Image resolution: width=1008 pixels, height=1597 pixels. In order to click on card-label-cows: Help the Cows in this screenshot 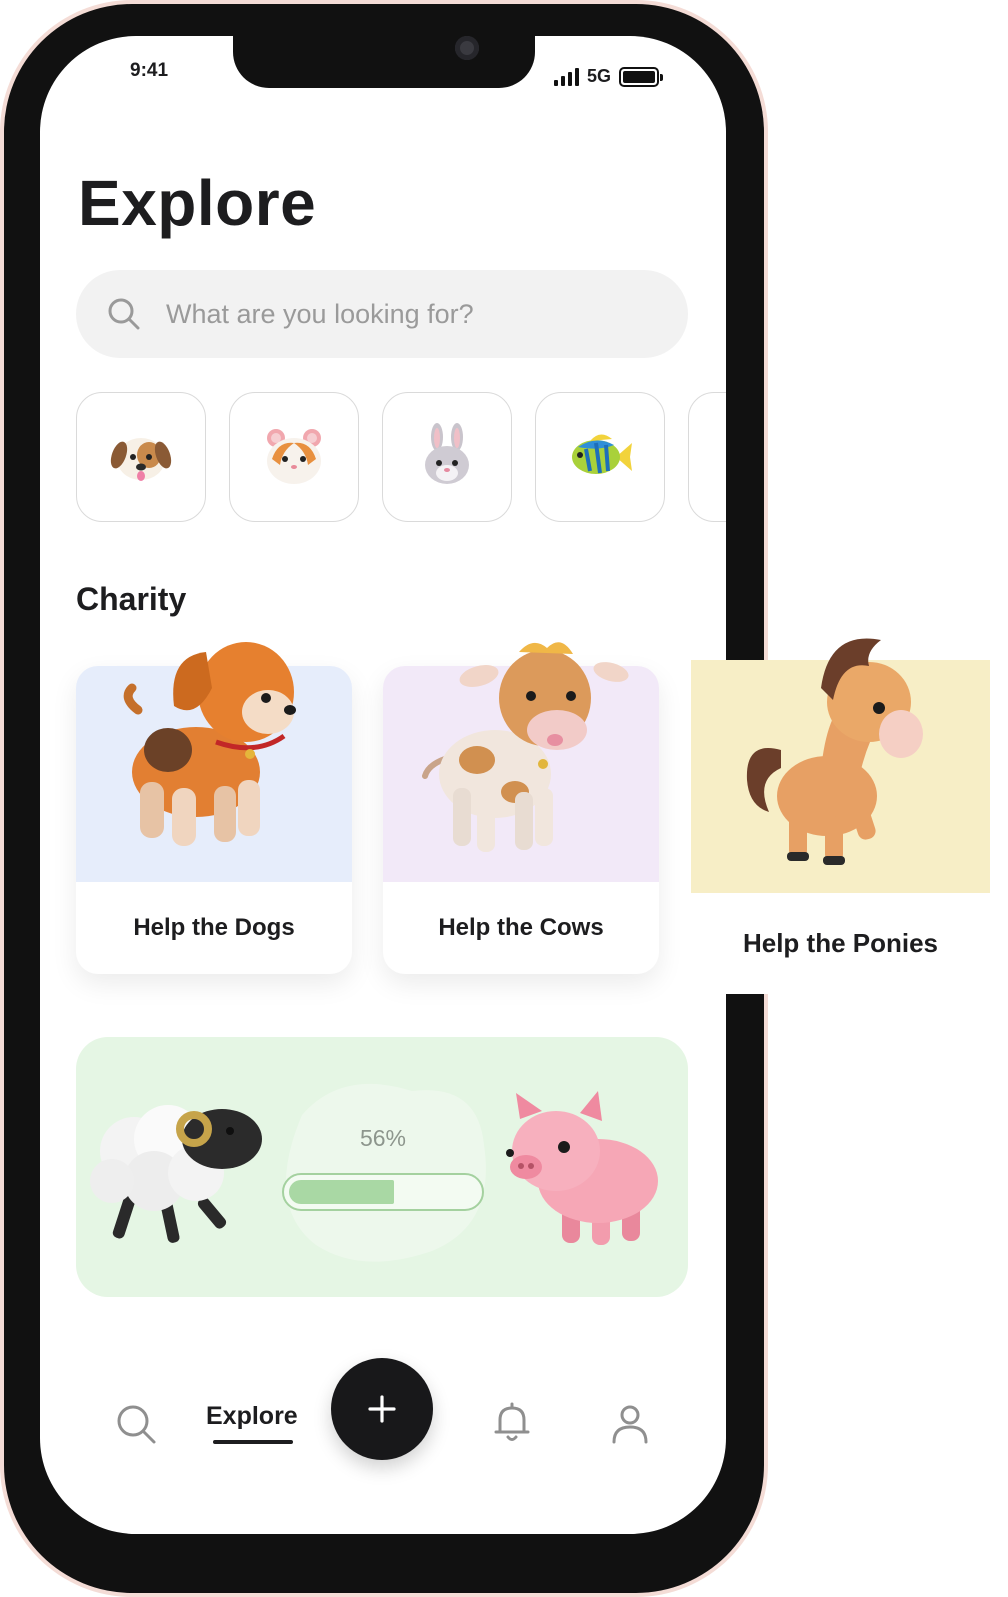, I will do `click(521, 927)`.